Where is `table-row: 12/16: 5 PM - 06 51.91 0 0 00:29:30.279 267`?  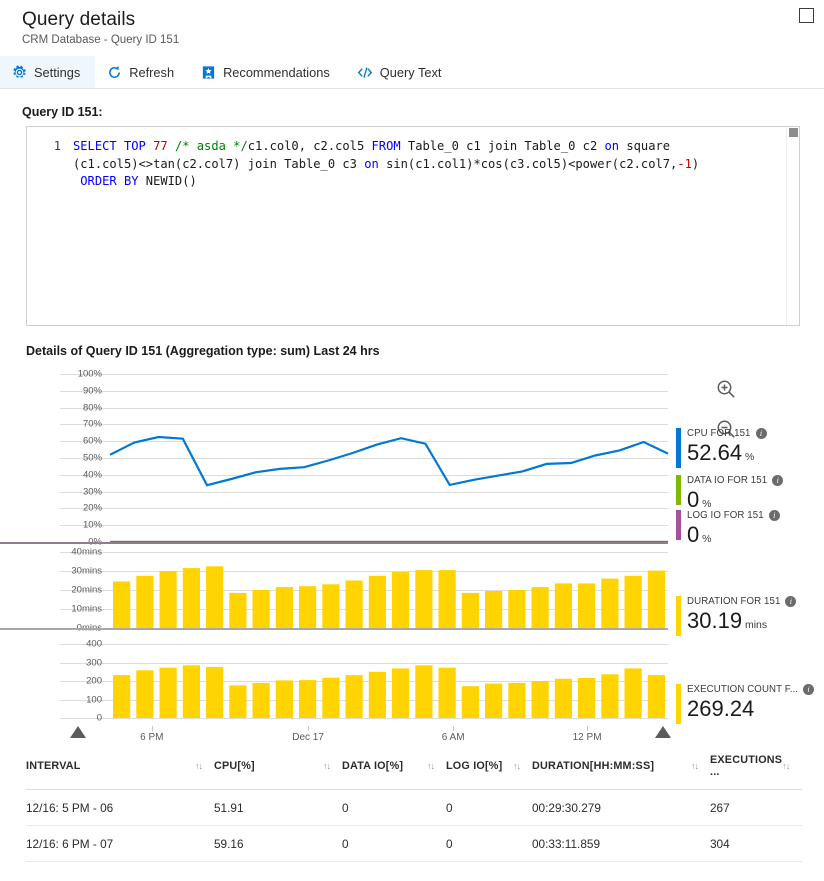
table-row: 12/16: 5 PM - 06 51.91 0 0 00:29:30.279 267 is located at coordinates (414, 808).